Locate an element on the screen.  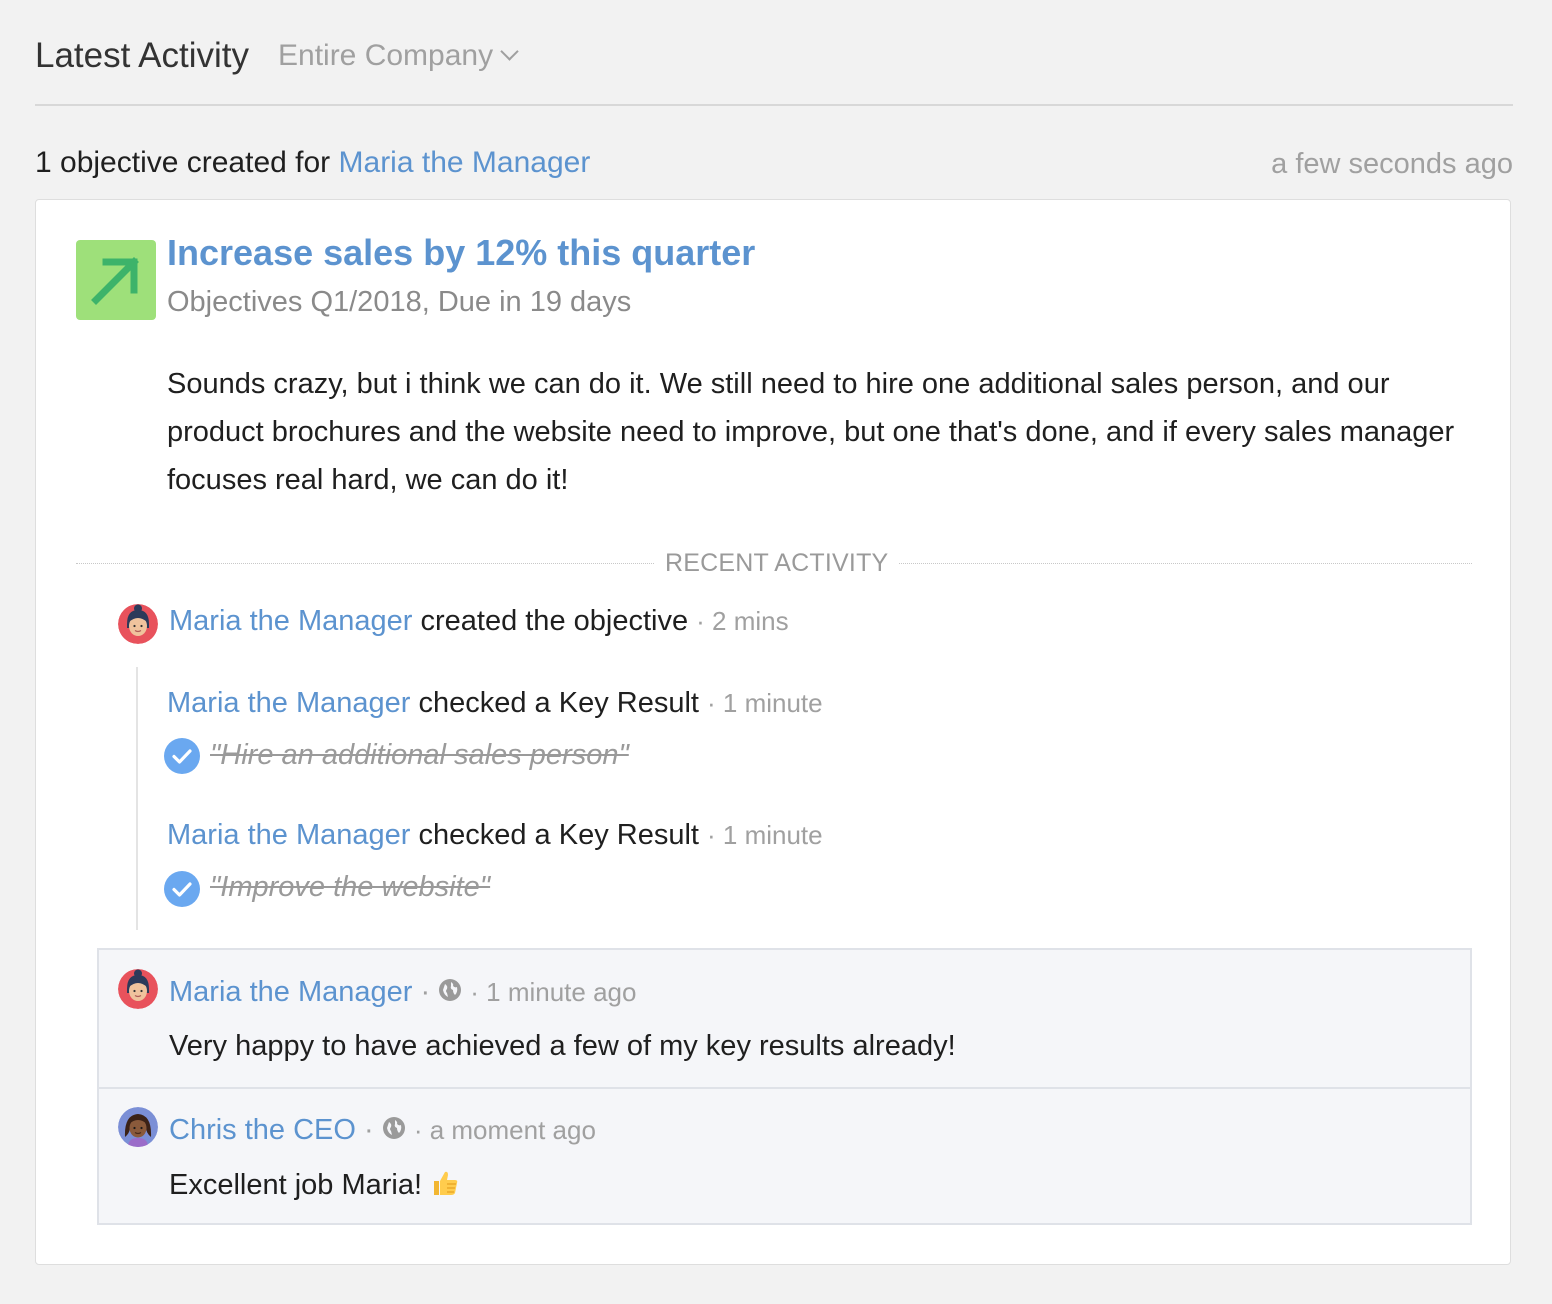
page-title: Latest Activity is located at coordinates (142, 55).